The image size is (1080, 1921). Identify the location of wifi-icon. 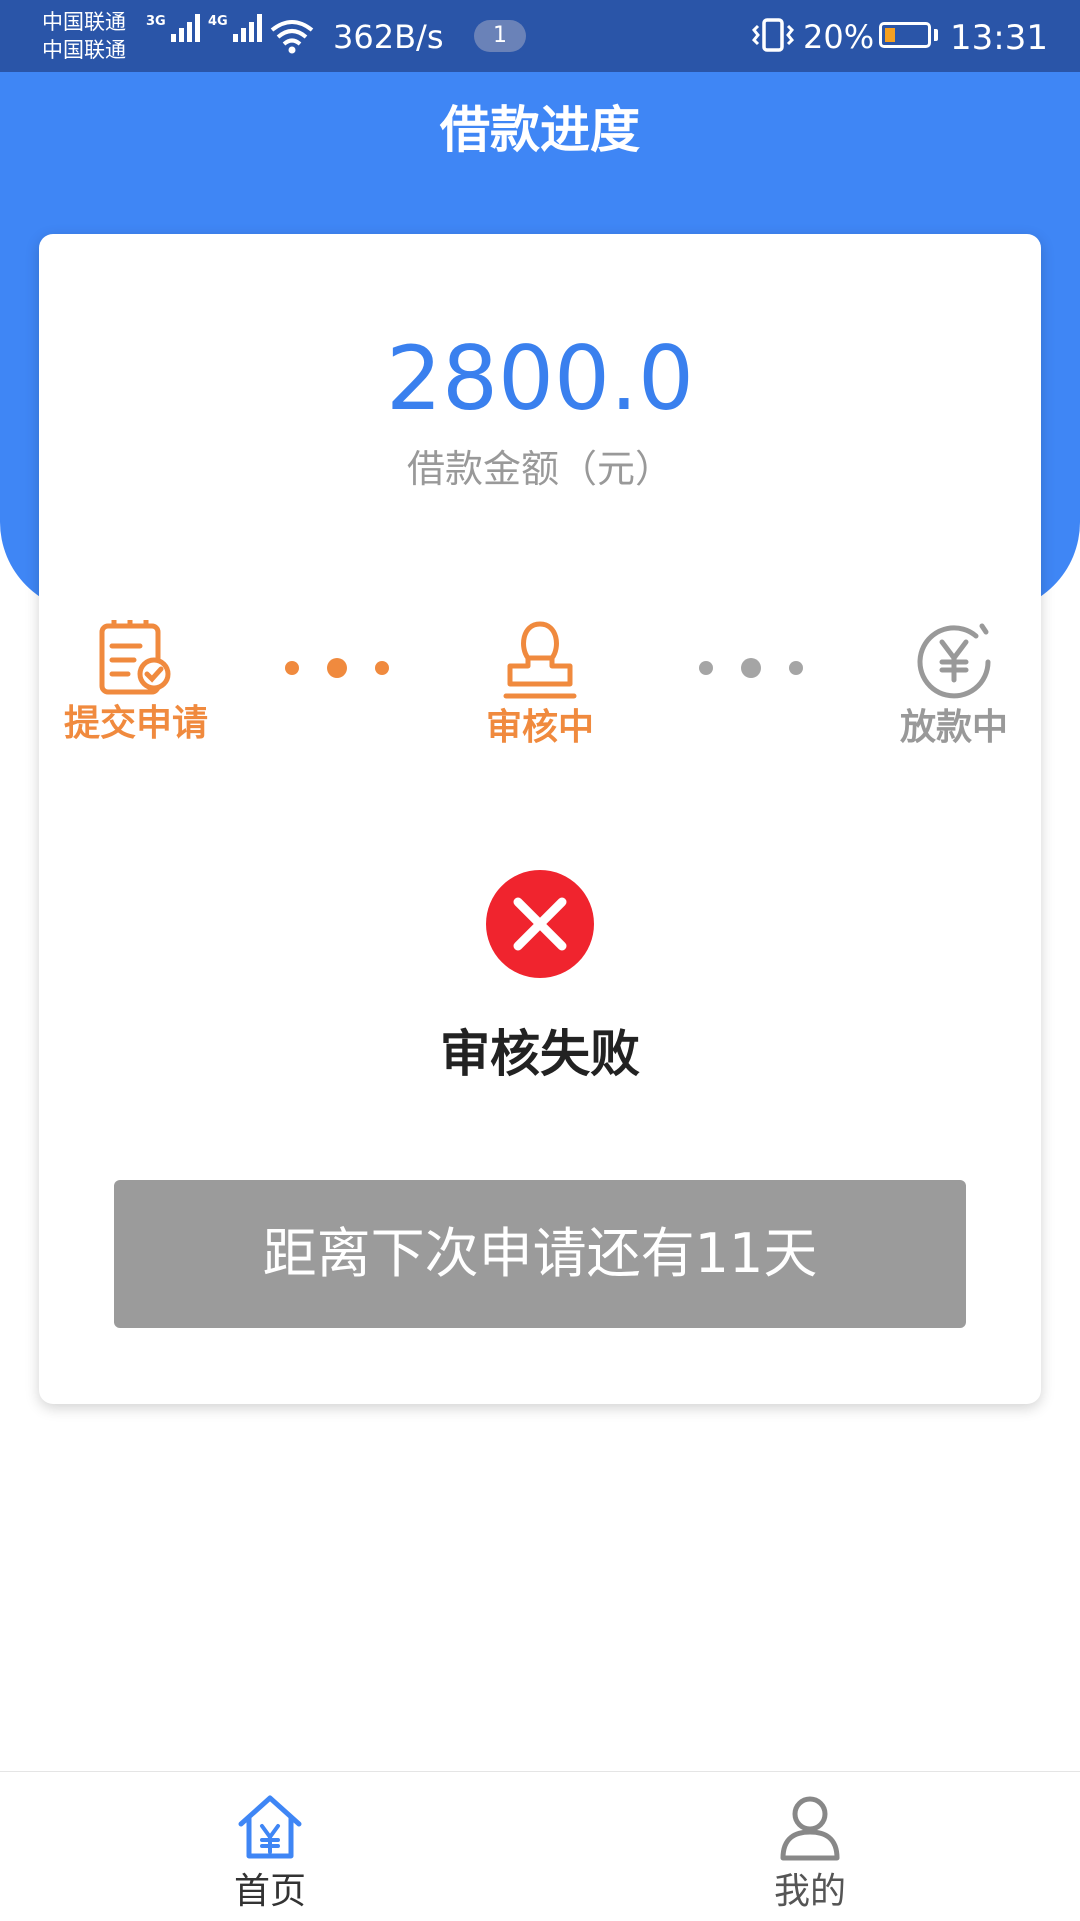
(292, 37).